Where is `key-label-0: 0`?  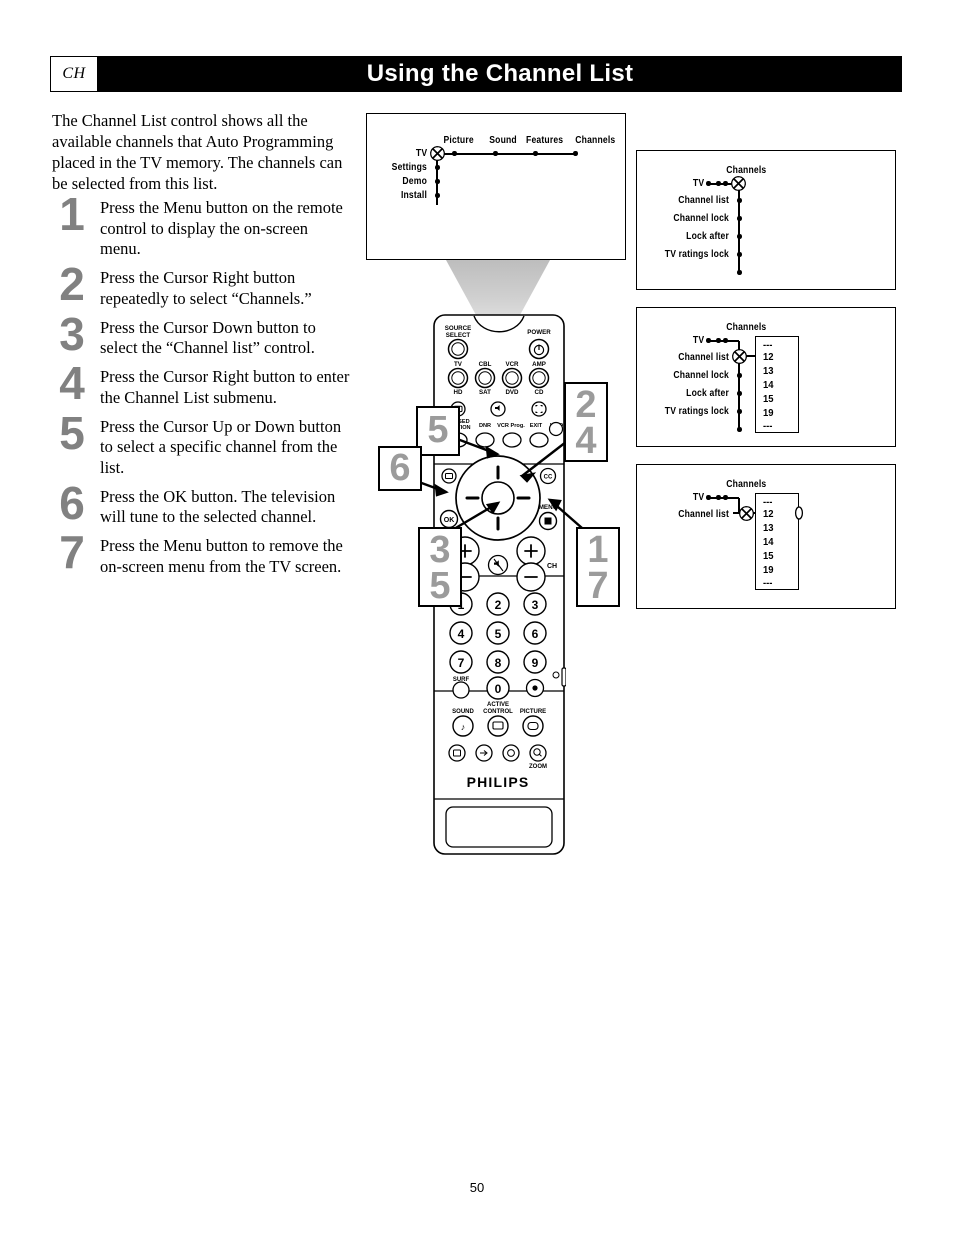
key-label-0: 0 is located at coordinates (498, 689).